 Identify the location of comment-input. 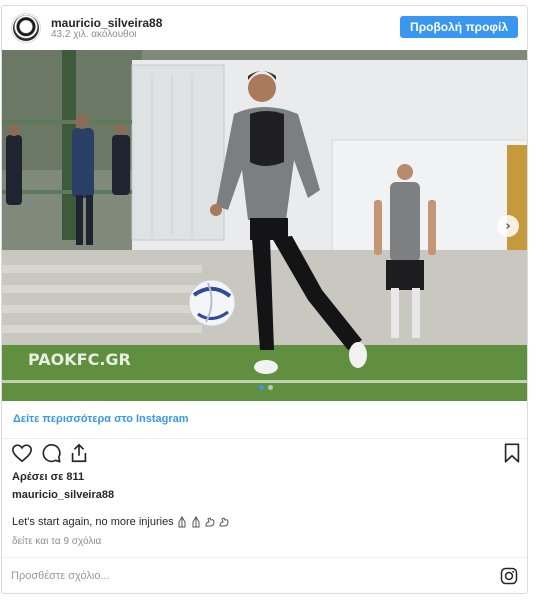
(161, 576).